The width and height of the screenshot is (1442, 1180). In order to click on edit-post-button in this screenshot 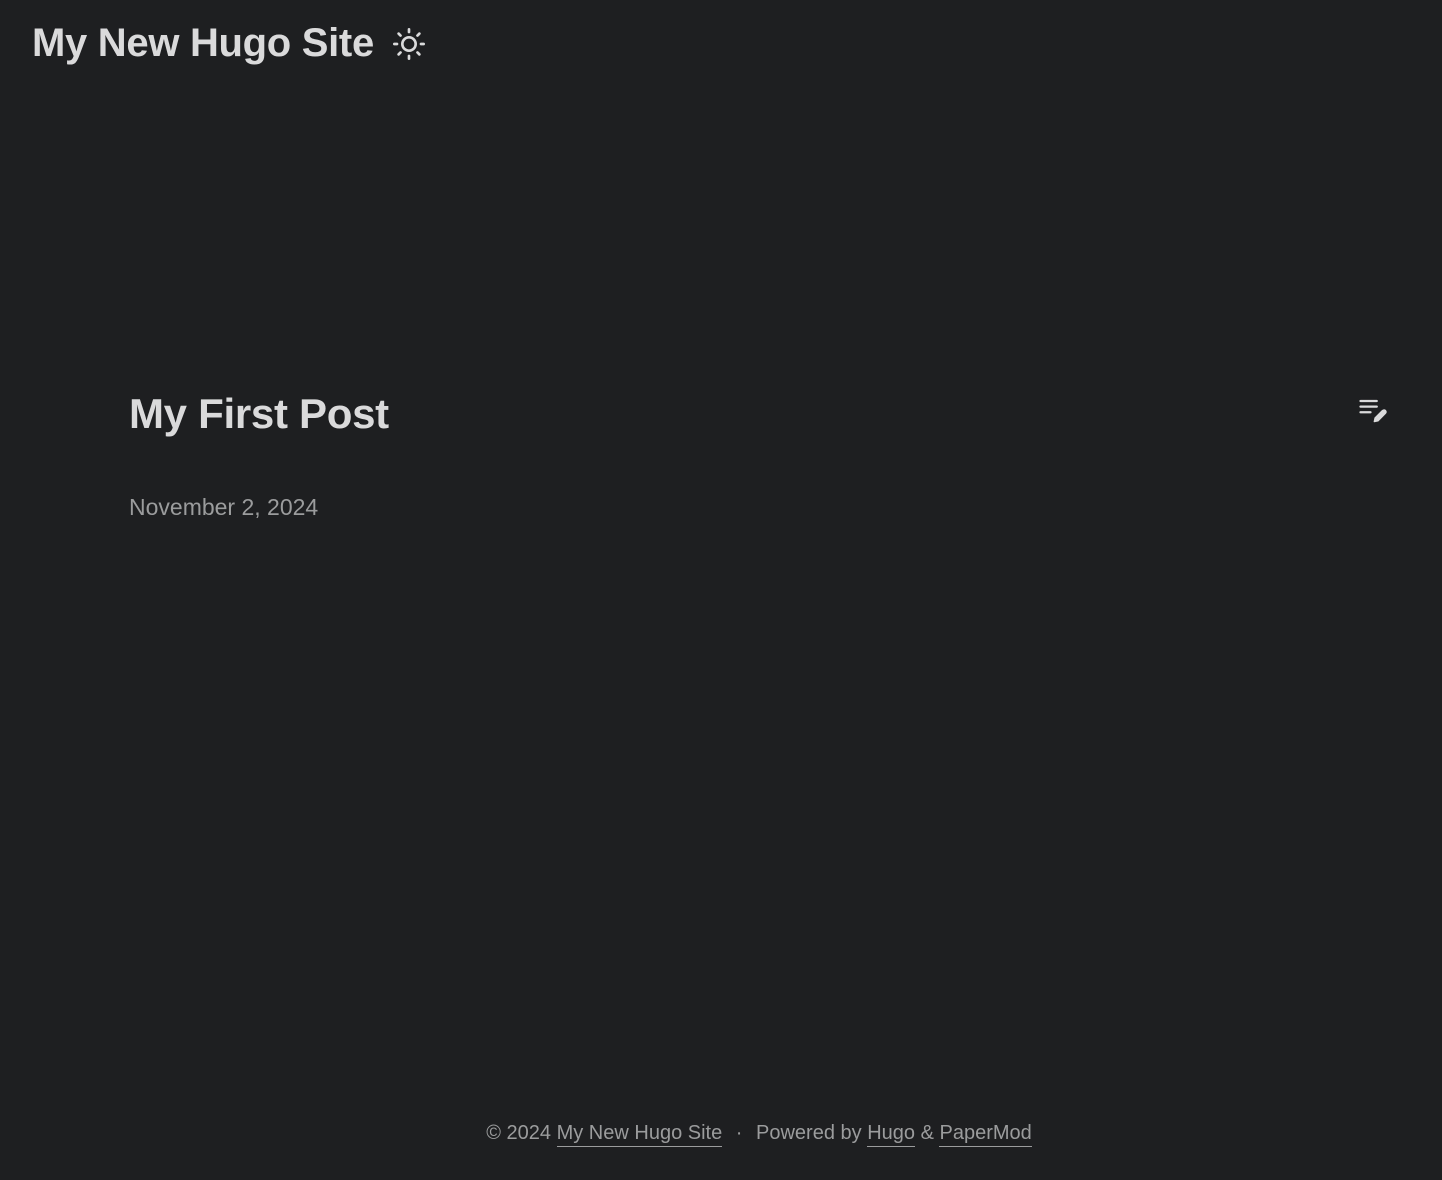, I will do `click(1373, 411)`.